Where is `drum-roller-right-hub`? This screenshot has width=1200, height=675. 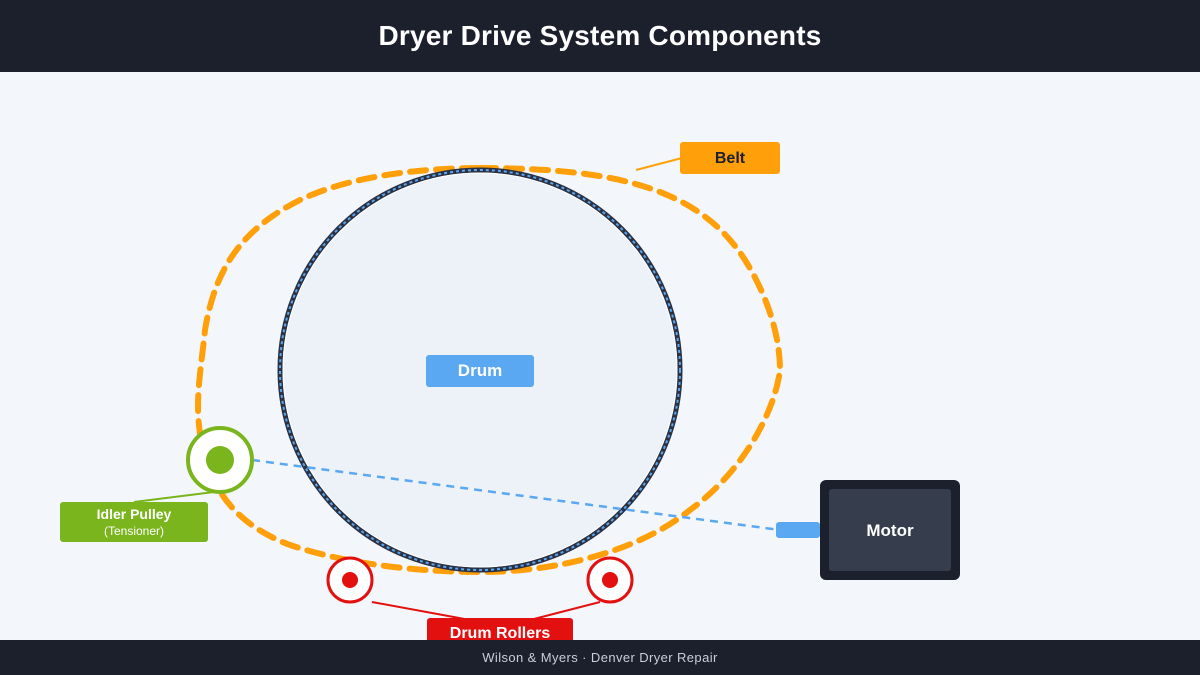
drum-roller-right-hub is located at coordinates (610, 580).